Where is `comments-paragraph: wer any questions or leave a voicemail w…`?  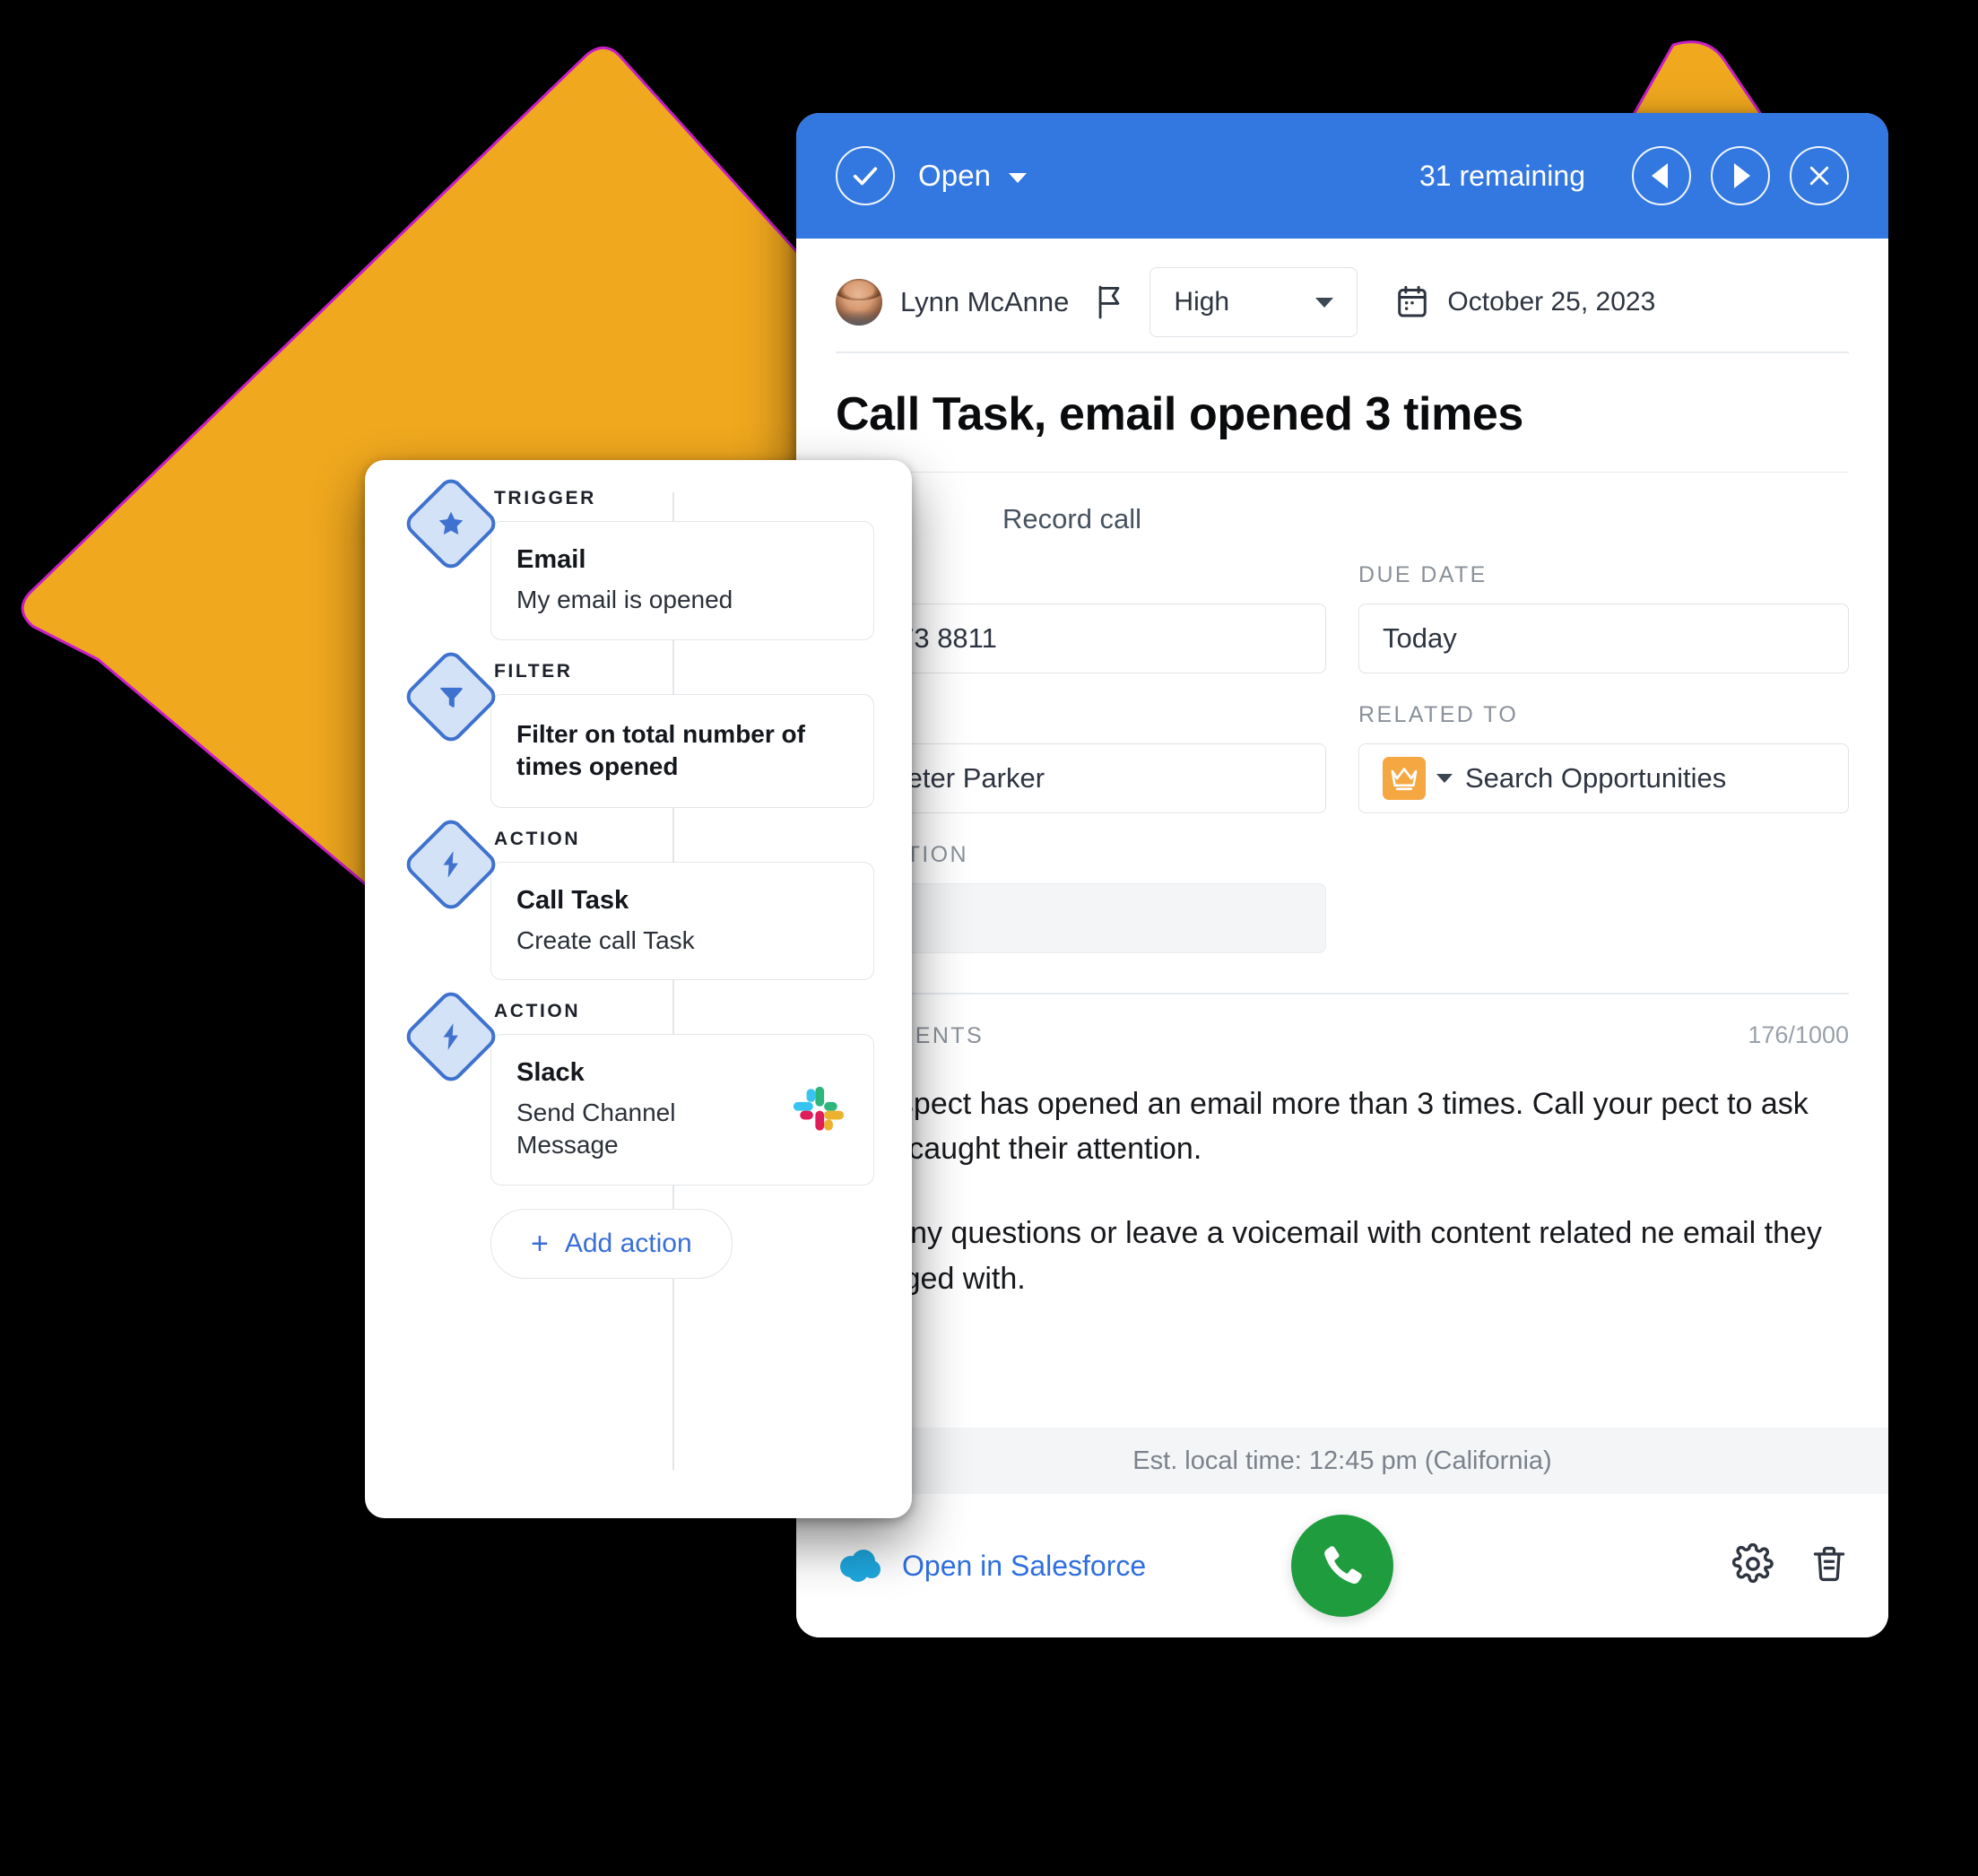
comments-paragraph: wer any questions or leave a voicemail w… is located at coordinates (1329, 1256).